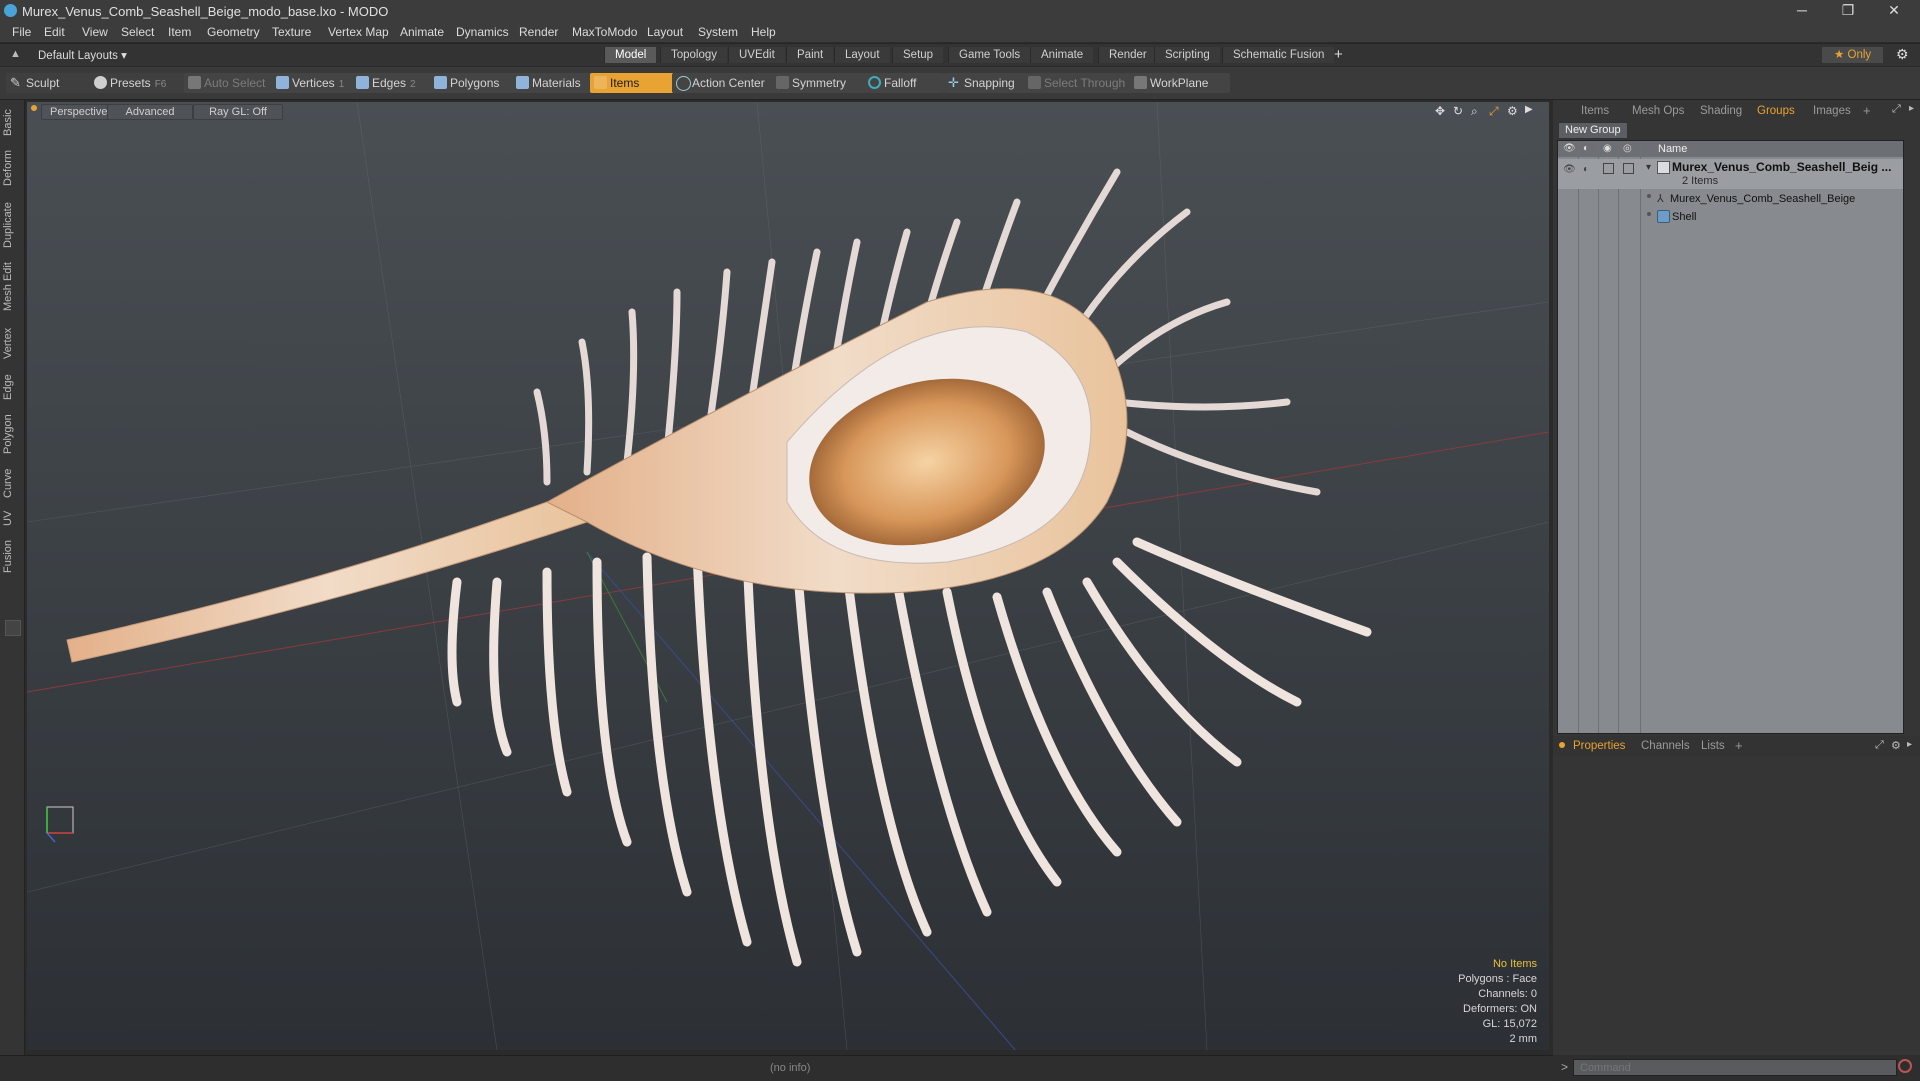  Describe the element at coordinates (11, 225) in the screenshot. I see `vtab-duplicate: Duplicate` at that location.